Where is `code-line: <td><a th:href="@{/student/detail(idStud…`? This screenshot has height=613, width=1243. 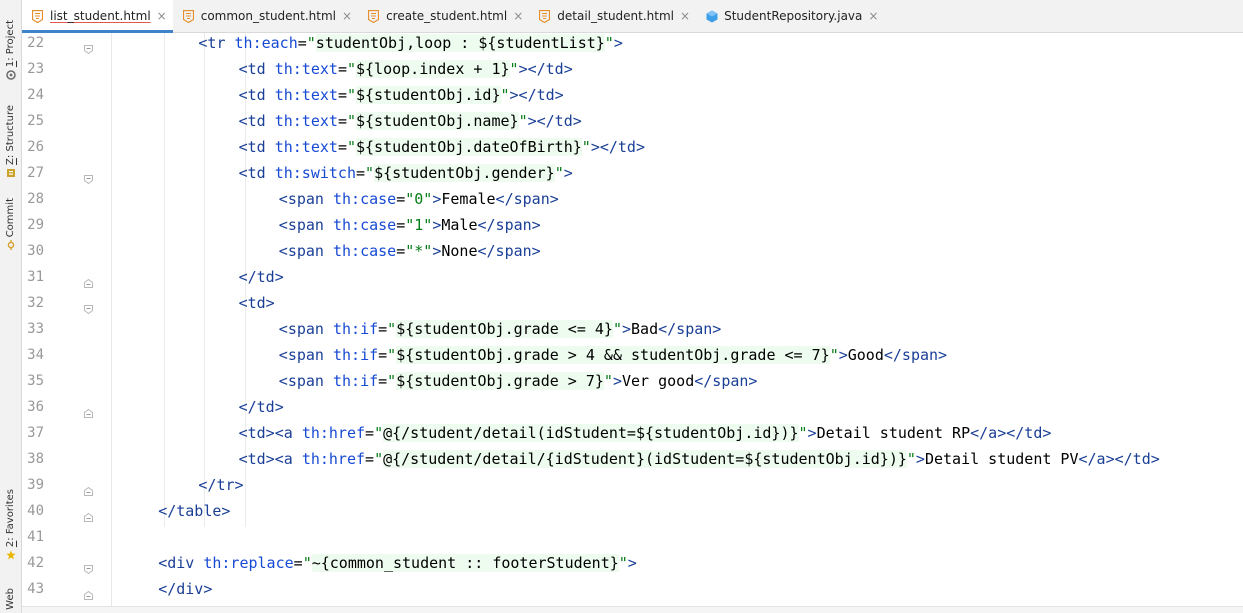 code-line: <td><a th:href="@{/student/detail(idStud… is located at coordinates (645, 433).